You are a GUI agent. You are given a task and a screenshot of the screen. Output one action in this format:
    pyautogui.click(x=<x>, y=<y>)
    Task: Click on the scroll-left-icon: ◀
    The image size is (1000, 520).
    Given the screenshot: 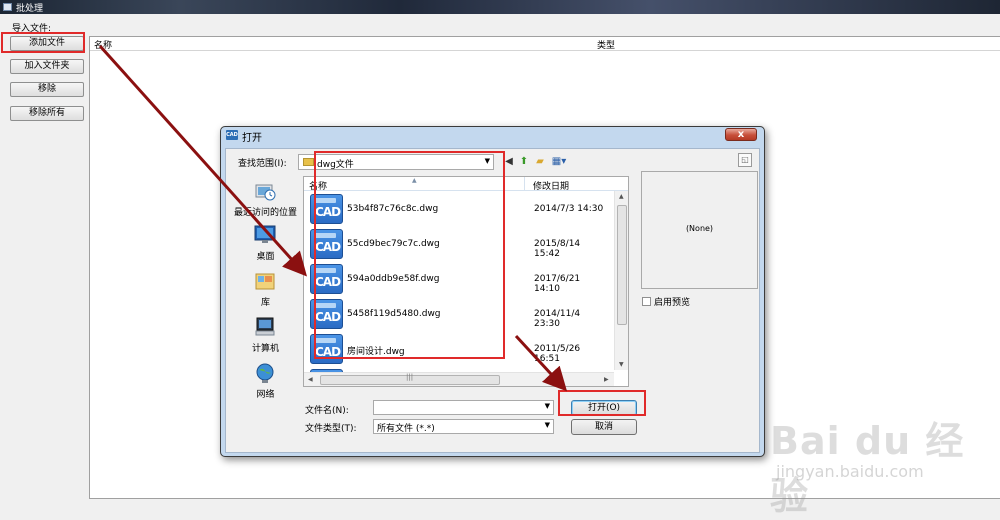 What is the action you would take?
    pyautogui.click(x=310, y=379)
    